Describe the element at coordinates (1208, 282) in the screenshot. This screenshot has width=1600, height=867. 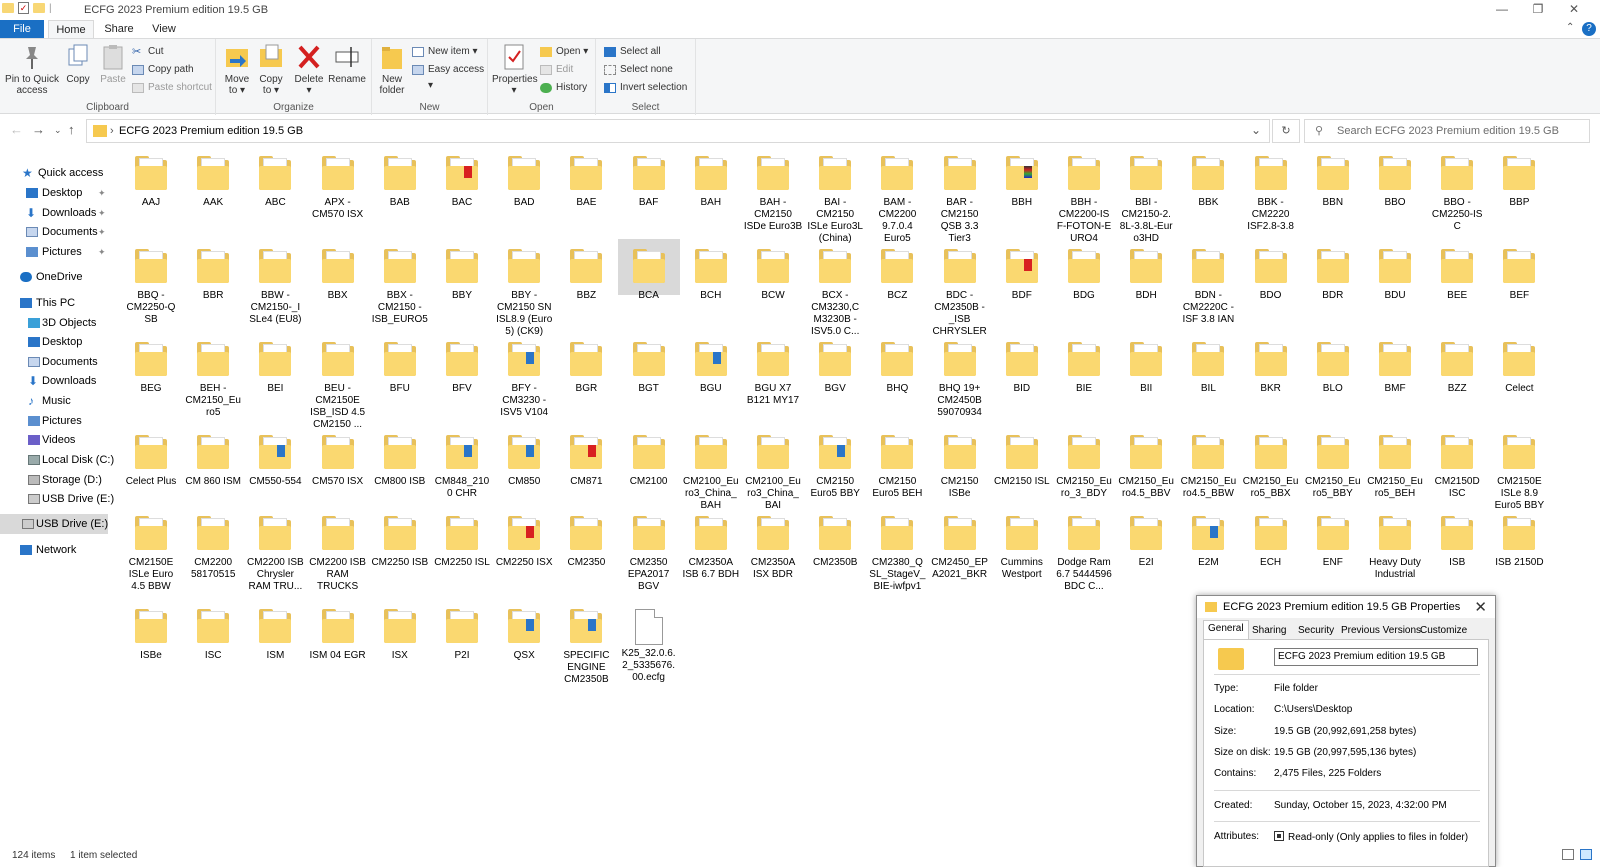
I see `folder-item: BDN - CM2220C - ISF 3.8 IAN` at that location.